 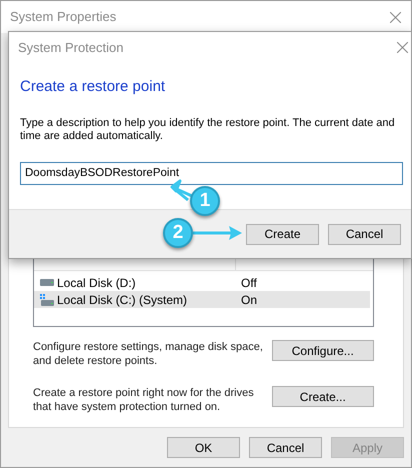 I want to click on drive-row: Local Disk (C:) (System) On, so click(x=202, y=299).